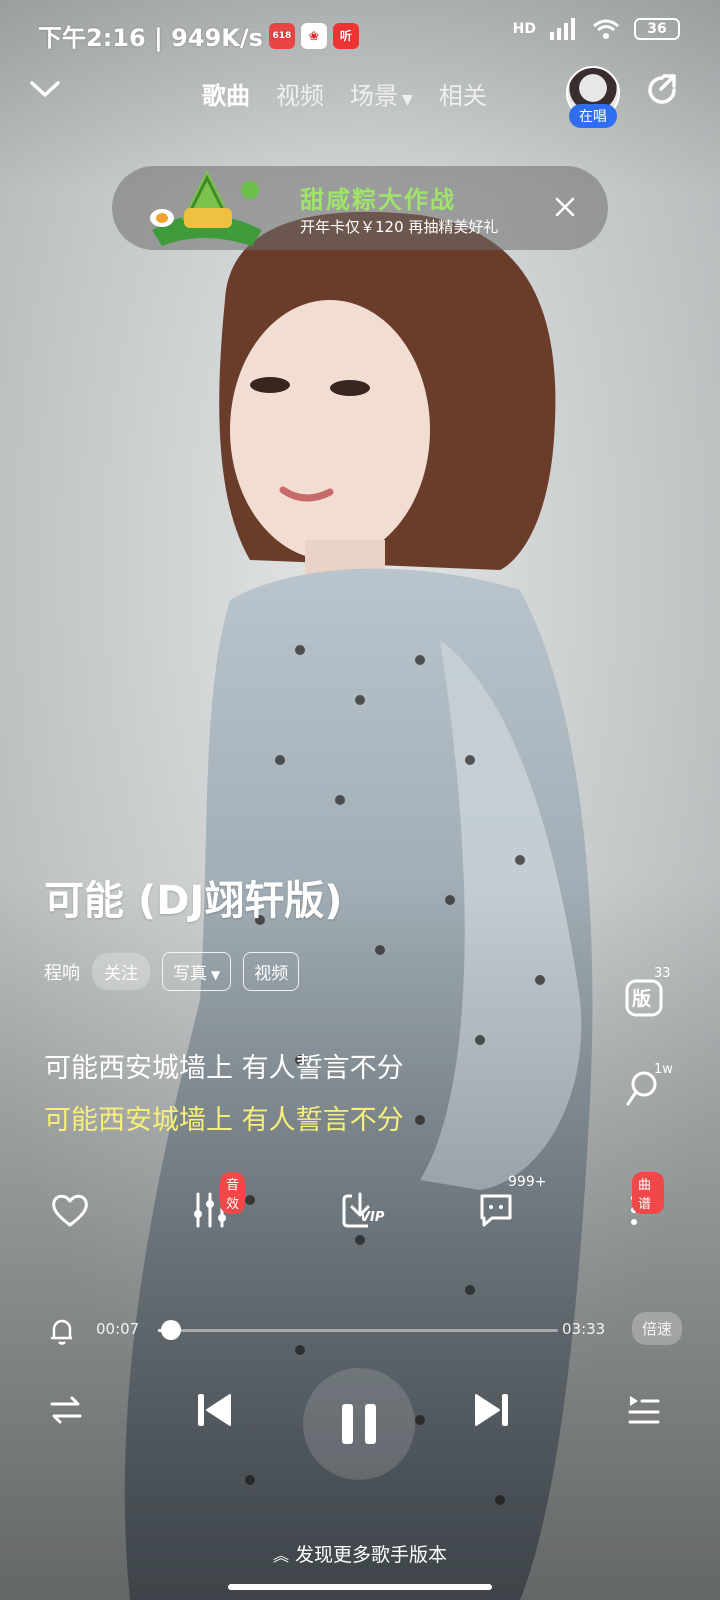 Image resolution: width=720 pixels, height=1600 pixels. I want to click on comment-icon, so click(496, 1210).